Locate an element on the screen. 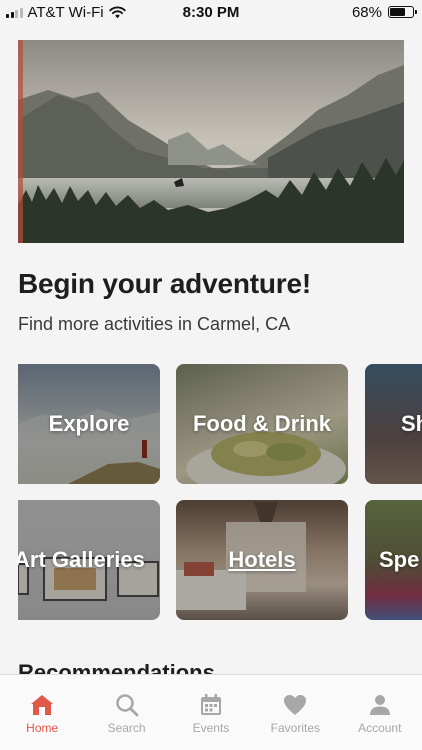 This screenshot has height=750, width=422. tab-search: Search is located at coordinates (127, 714).